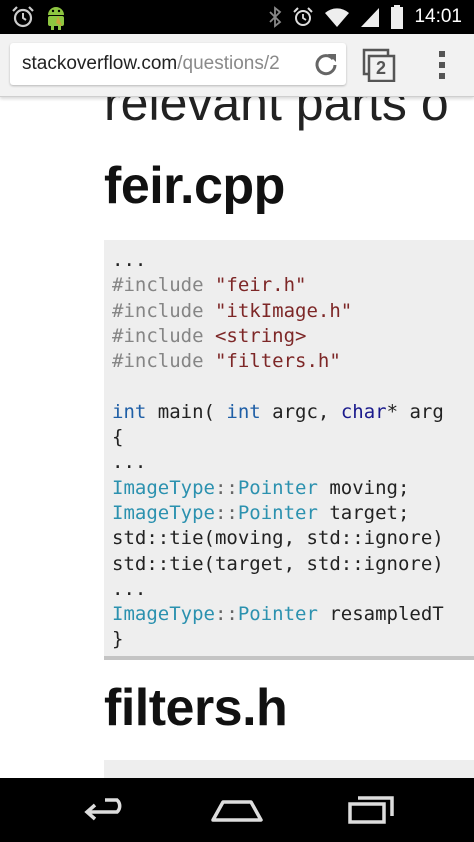 This screenshot has width=474, height=842. Describe the element at coordinates (381, 68) in the screenshot. I see `tab-count: 2` at that location.